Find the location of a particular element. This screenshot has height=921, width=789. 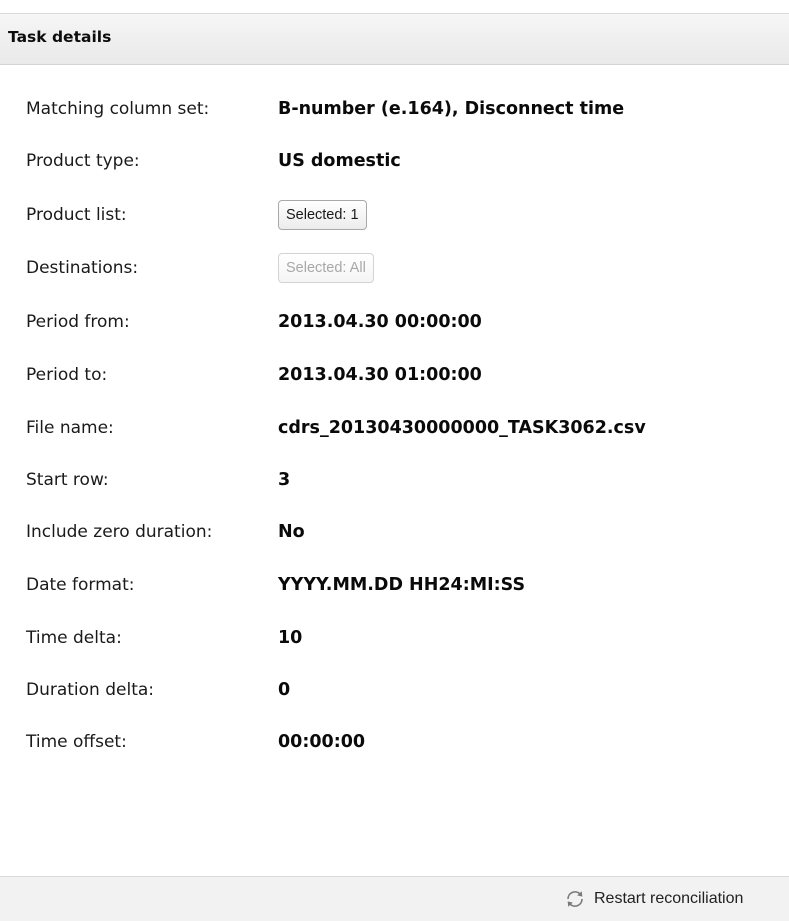

restart-reconciliation-button: Restart reconciliation is located at coordinates (653, 899).